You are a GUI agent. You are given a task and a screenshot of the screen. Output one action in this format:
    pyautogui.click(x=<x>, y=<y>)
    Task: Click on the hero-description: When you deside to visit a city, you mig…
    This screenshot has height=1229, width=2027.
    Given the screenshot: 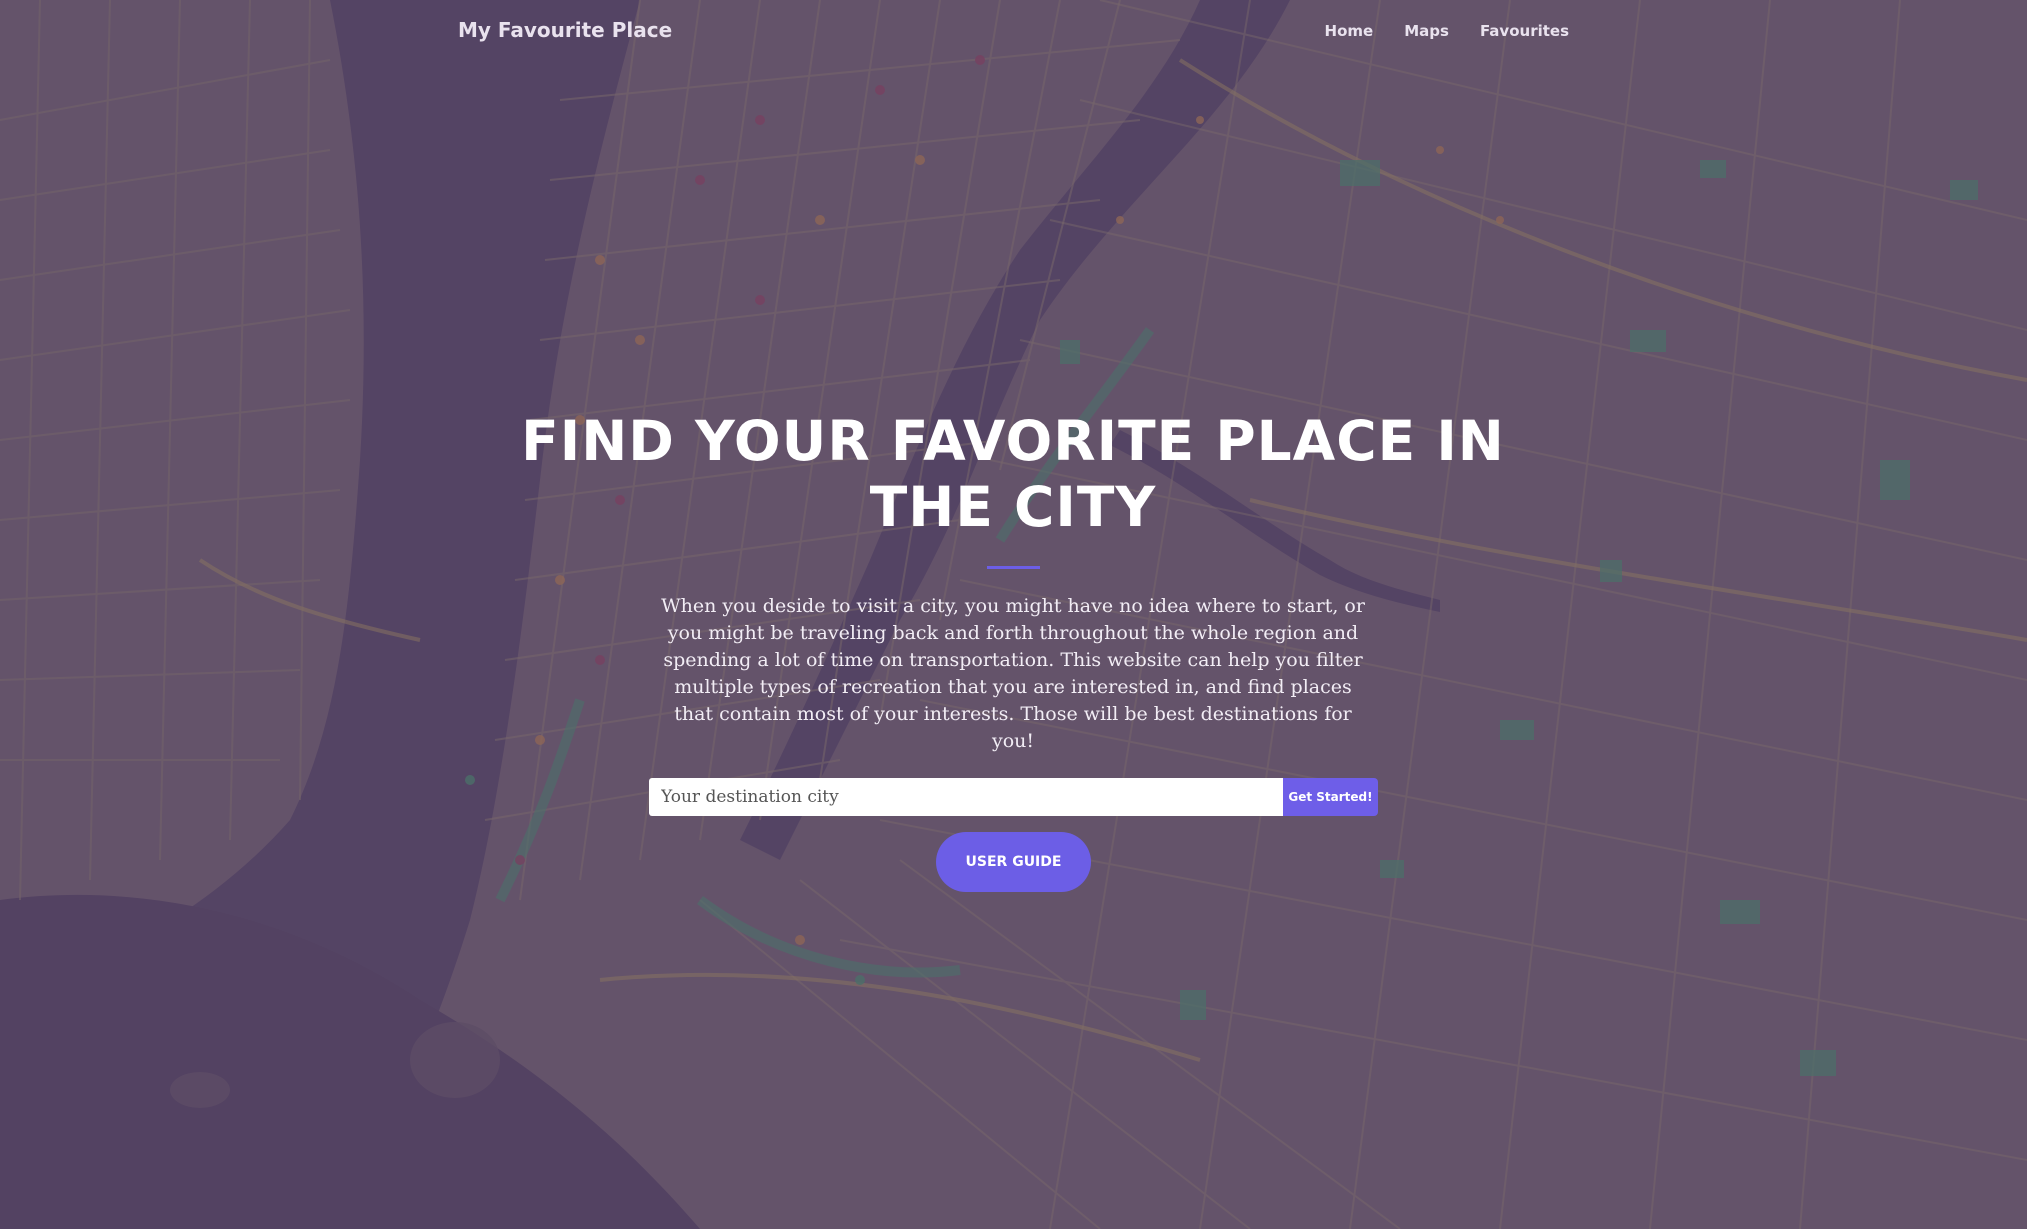 What is the action you would take?
    pyautogui.click(x=1013, y=673)
    